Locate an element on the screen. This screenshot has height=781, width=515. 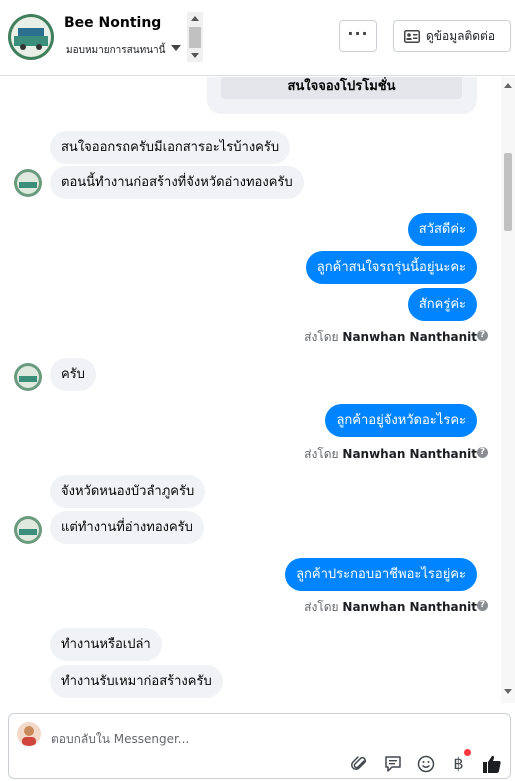
paperclip-icon is located at coordinates (359, 763).